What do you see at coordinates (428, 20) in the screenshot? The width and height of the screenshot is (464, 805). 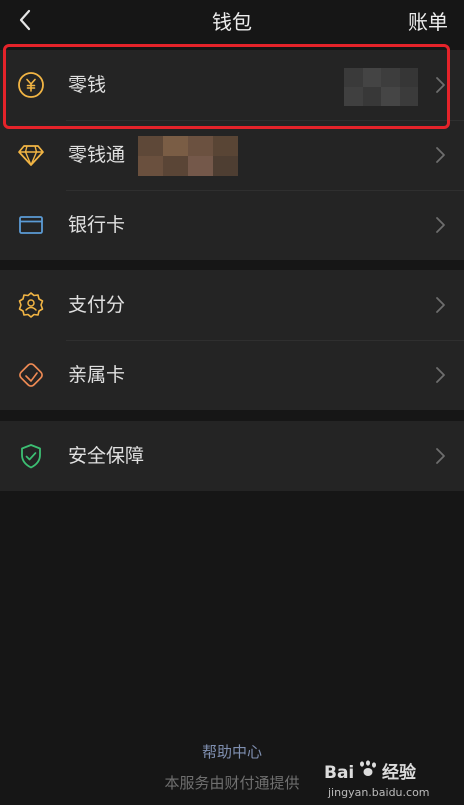 I see `bill-button: 账单` at bounding box center [428, 20].